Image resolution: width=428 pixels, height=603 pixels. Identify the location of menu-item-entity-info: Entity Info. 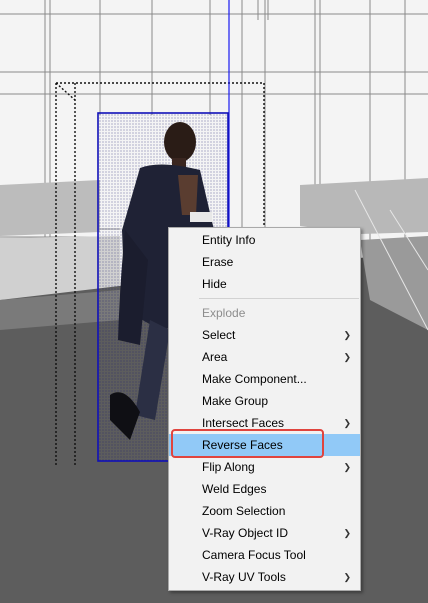
(264, 240).